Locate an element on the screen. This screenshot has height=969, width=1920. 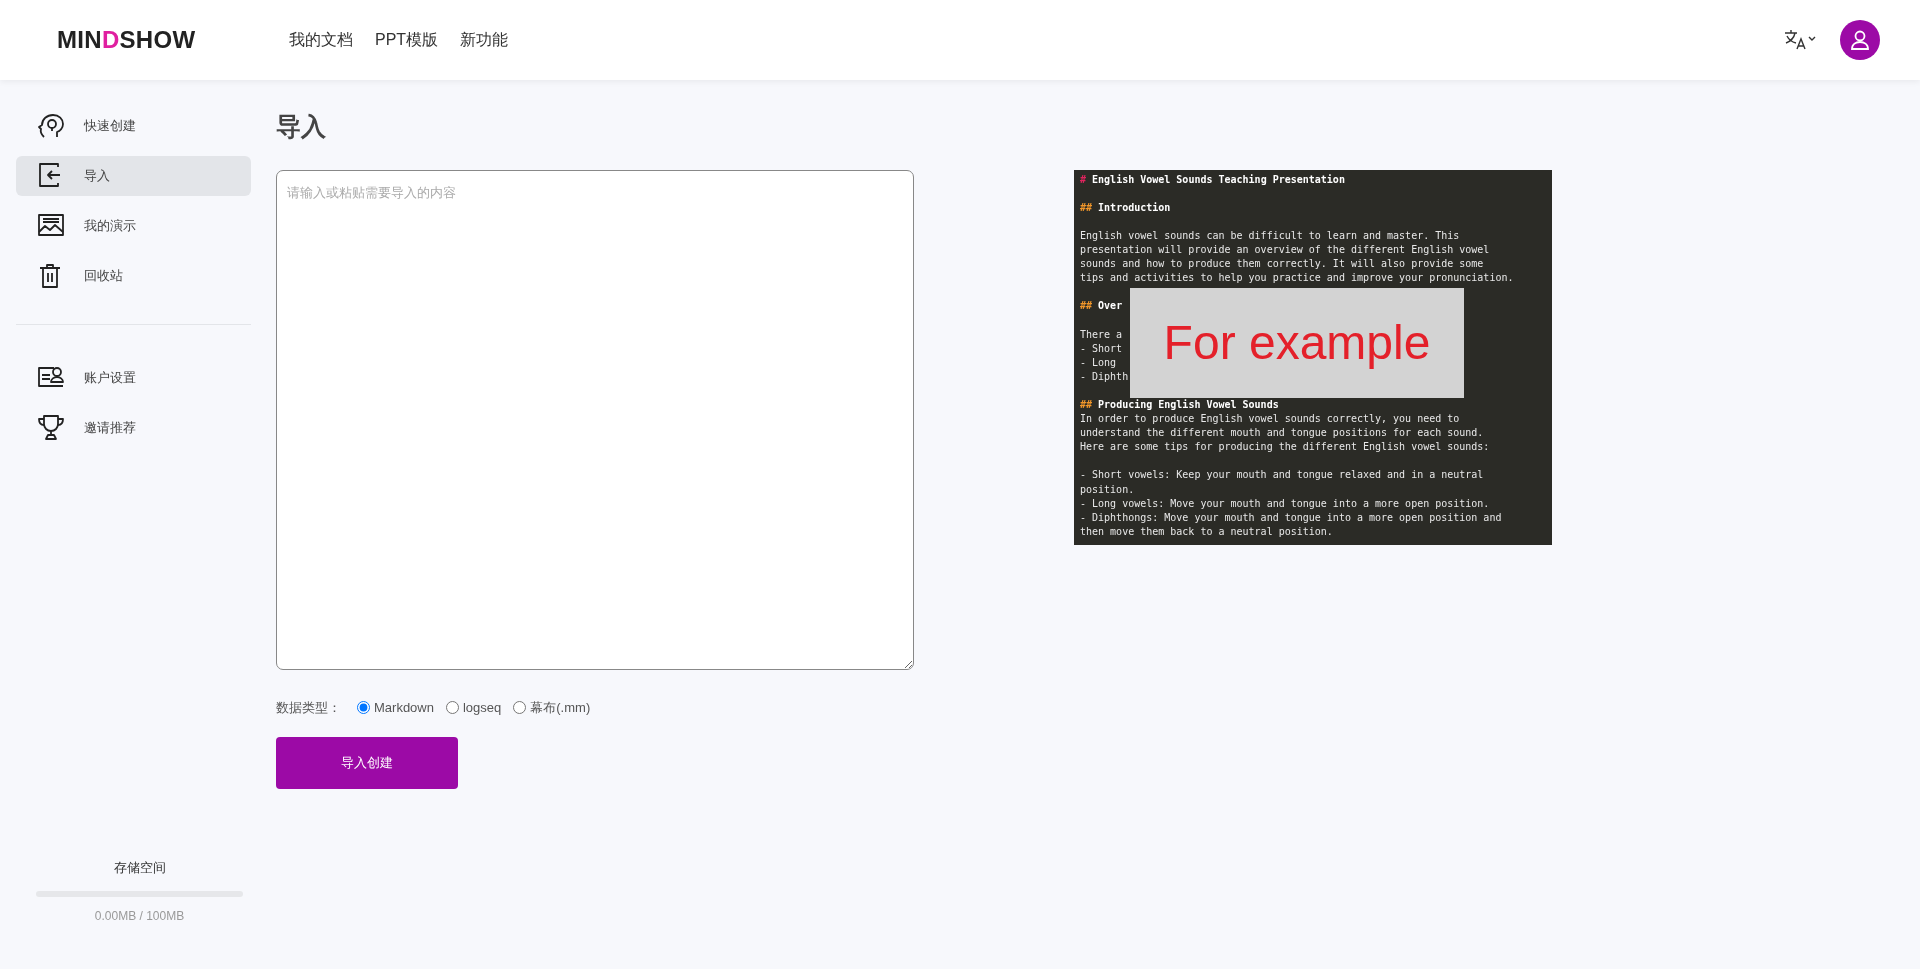
code-line: - Short is located at coordinates (1102, 348).